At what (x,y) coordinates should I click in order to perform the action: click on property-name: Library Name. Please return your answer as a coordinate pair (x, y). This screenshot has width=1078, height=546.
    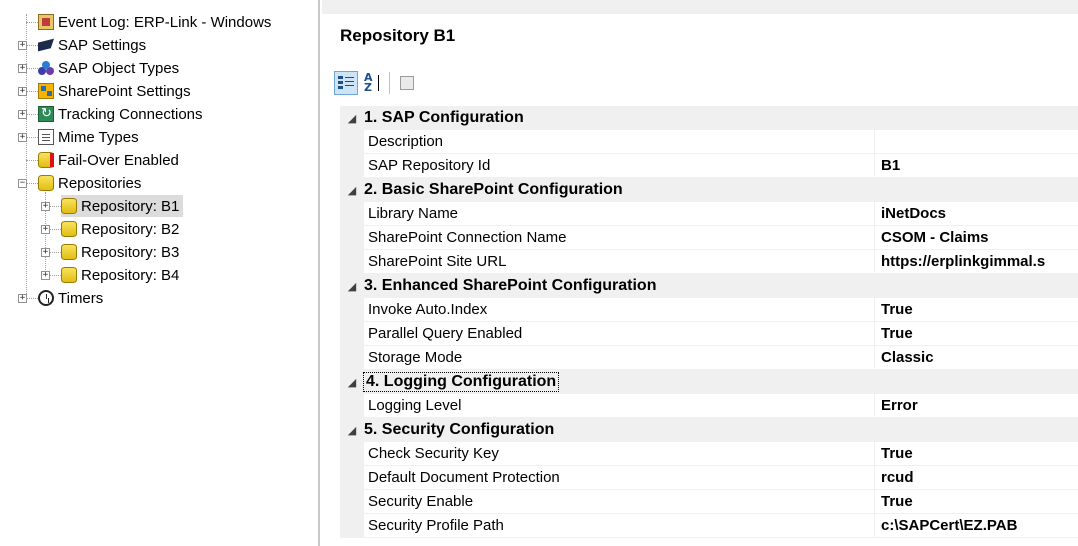
    Looking at the image, I should click on (619, 213).